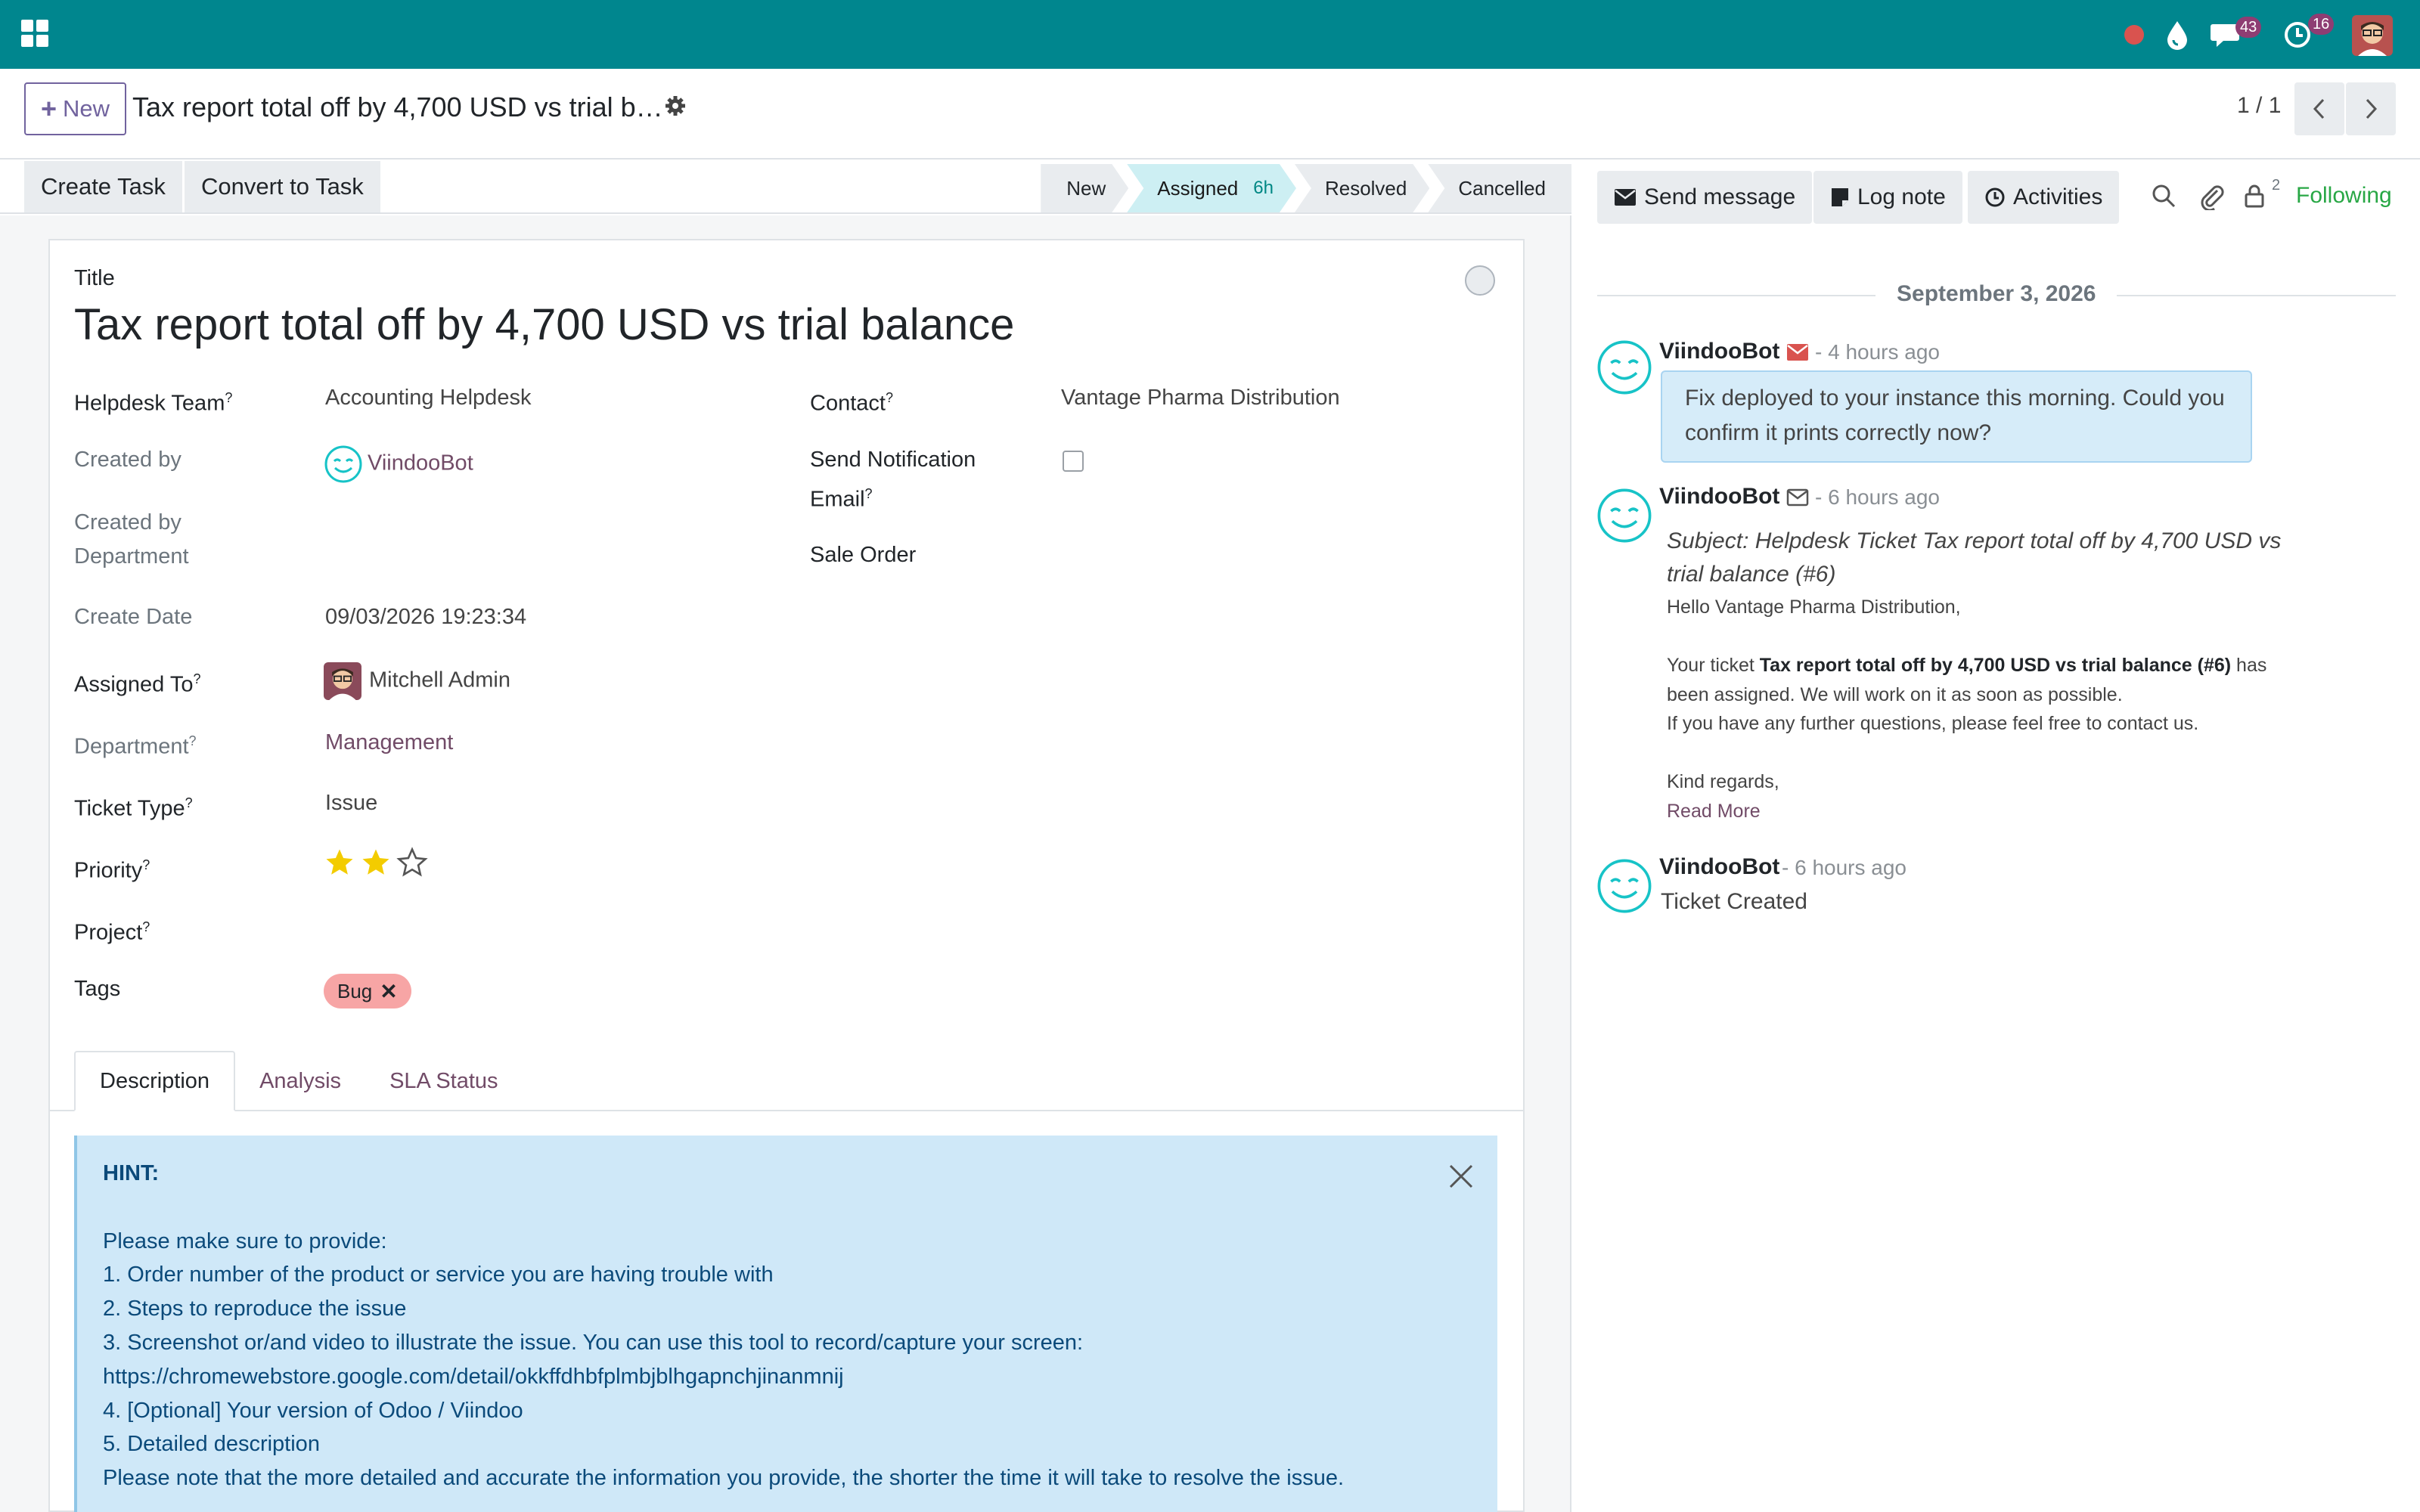 This screenshot has width=2420, height=1512. I want to click on activities-button: Activities, so click(2044, 197).